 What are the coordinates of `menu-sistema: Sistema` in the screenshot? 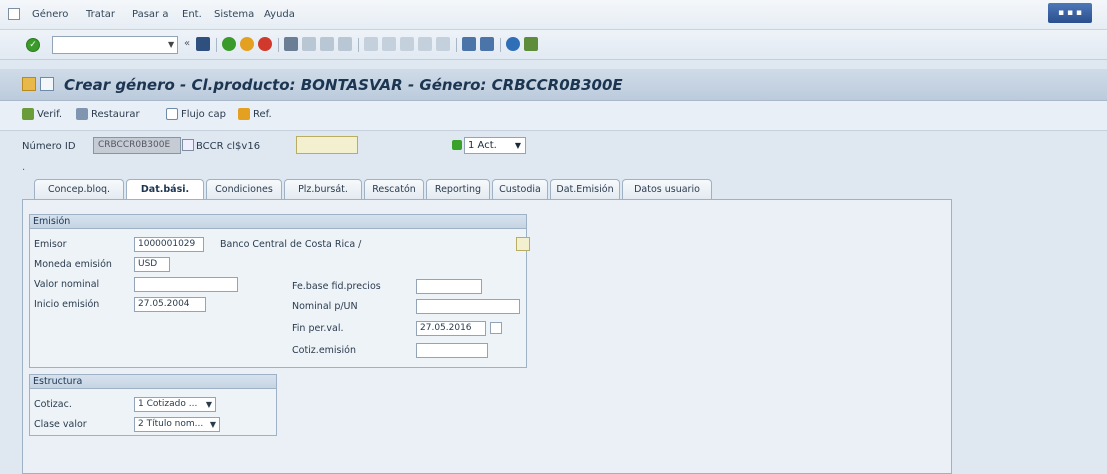 It's located at (234, 14).